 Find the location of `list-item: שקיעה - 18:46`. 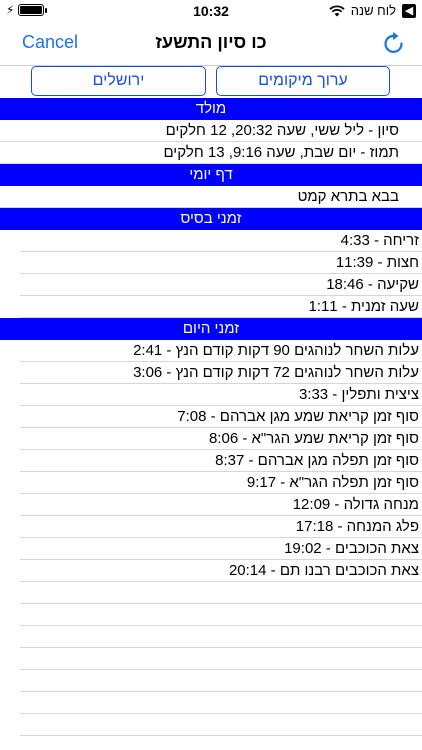

list-item: שקיעה - 18:46 is located at coordinates (221, 285).